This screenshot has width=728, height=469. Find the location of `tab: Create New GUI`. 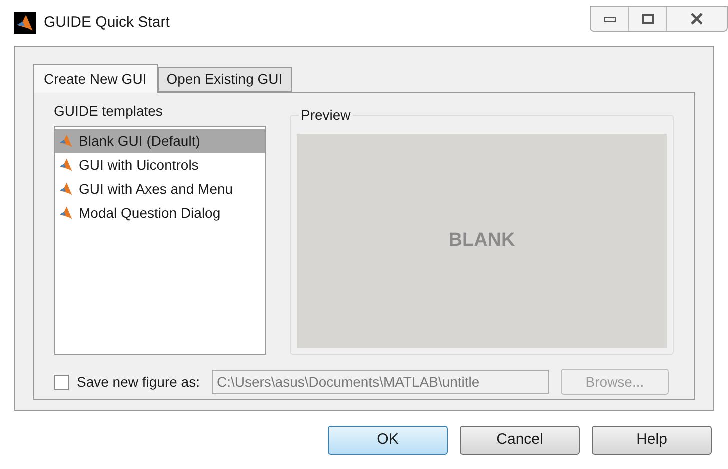

tab: Create New GUI is located at coordinates (95, 78).